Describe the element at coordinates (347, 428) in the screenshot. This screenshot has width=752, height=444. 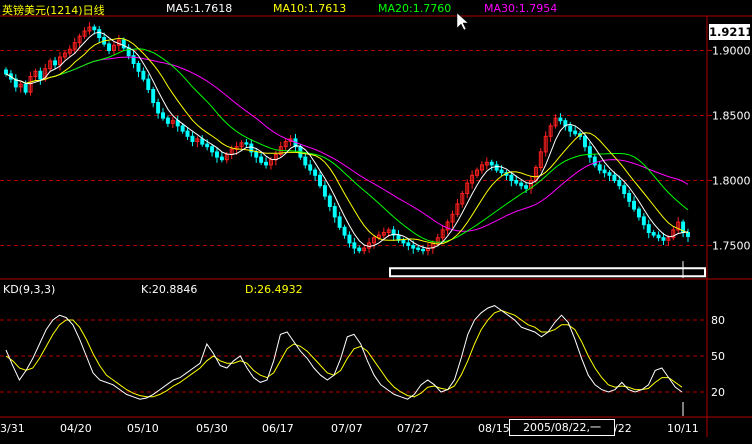
I see `date-tick-label: 07/07` at that location.